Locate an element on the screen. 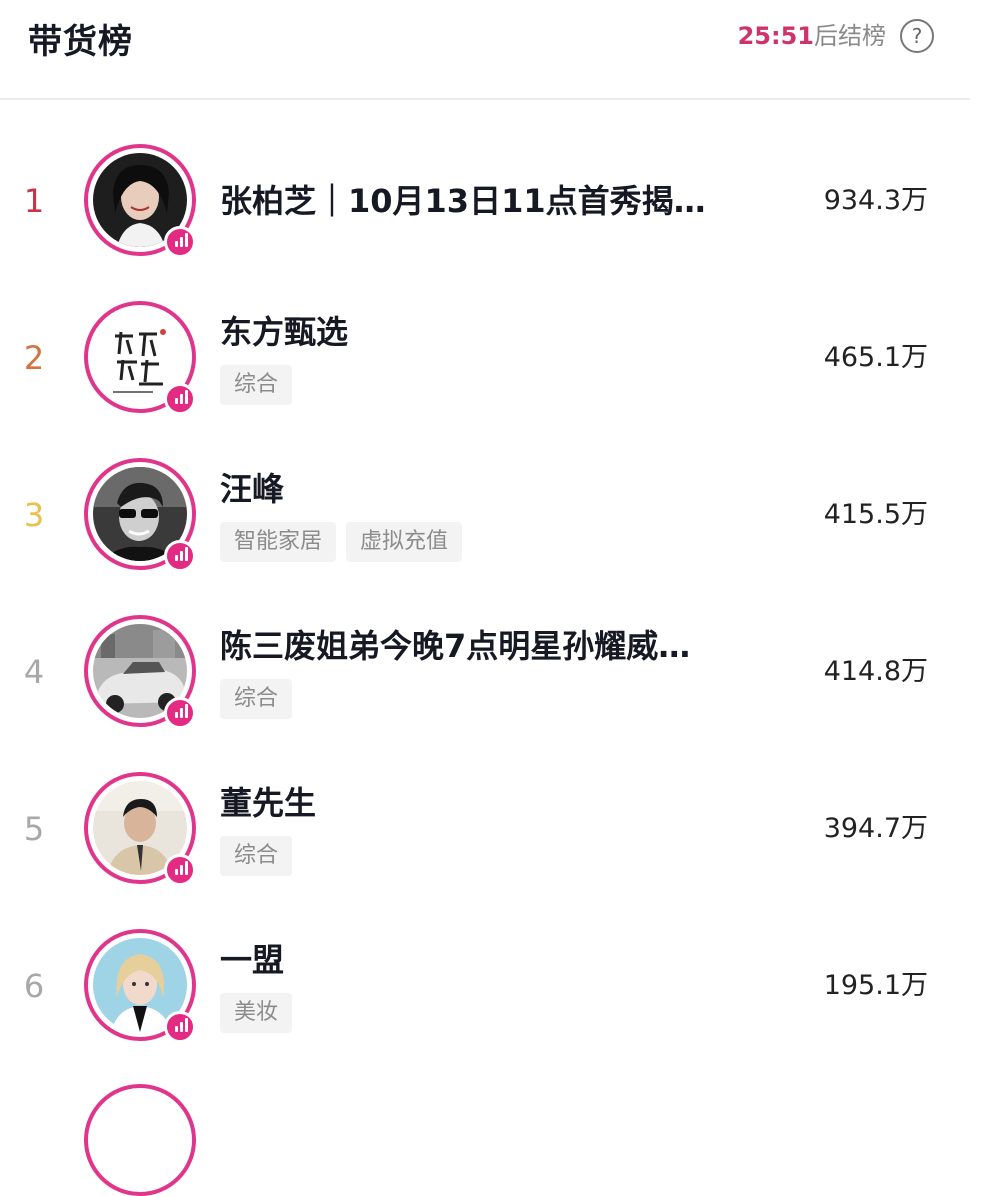  countdown-suffix: 后结榜 is located at coordinates (850, 36).